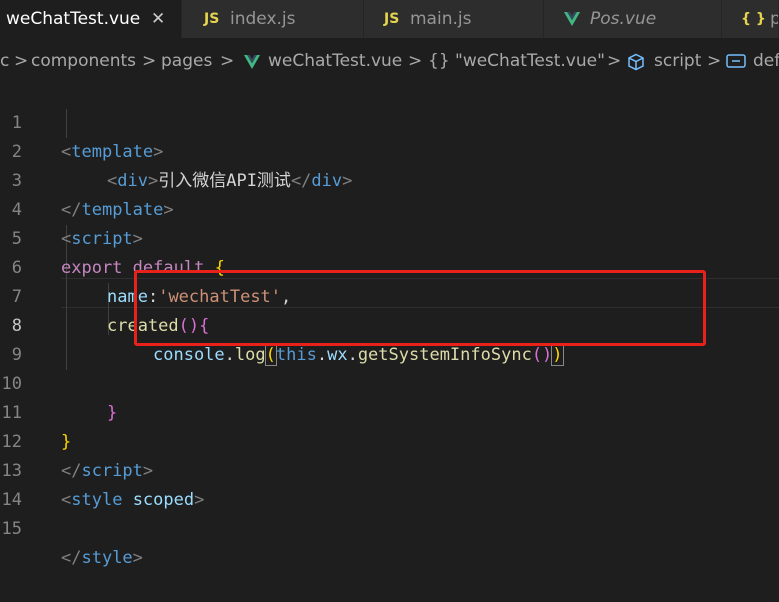 Image resolution: width=779 pixels, height=602 pixels. Describe the element at coordinates (389, 150) in the screenshot. I see `code-line: 2 <div>引入微信API测试</div>` at that location.